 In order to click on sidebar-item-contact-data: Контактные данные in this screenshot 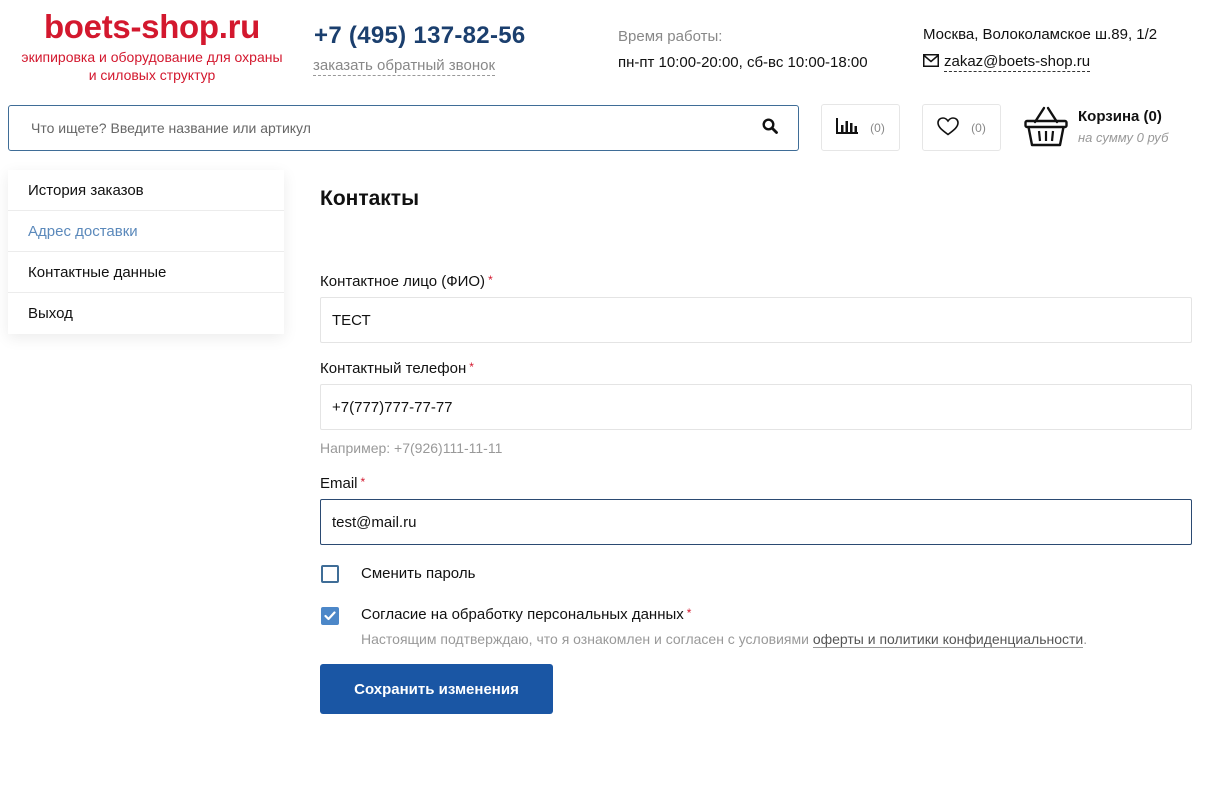, I will do `click(146, 272)`.